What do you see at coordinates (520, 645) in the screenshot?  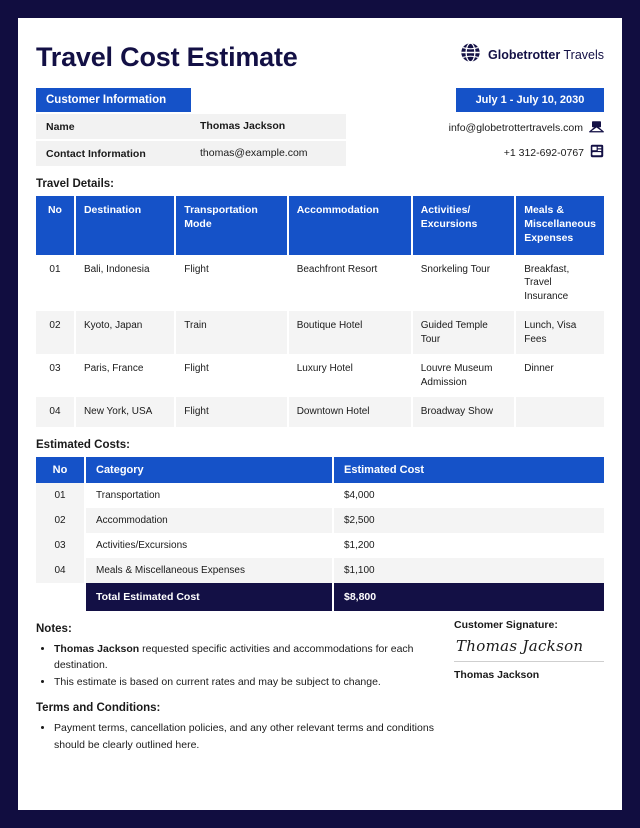 I see `signature-script: Thomas Jackson` at bounding box center [520, 645].